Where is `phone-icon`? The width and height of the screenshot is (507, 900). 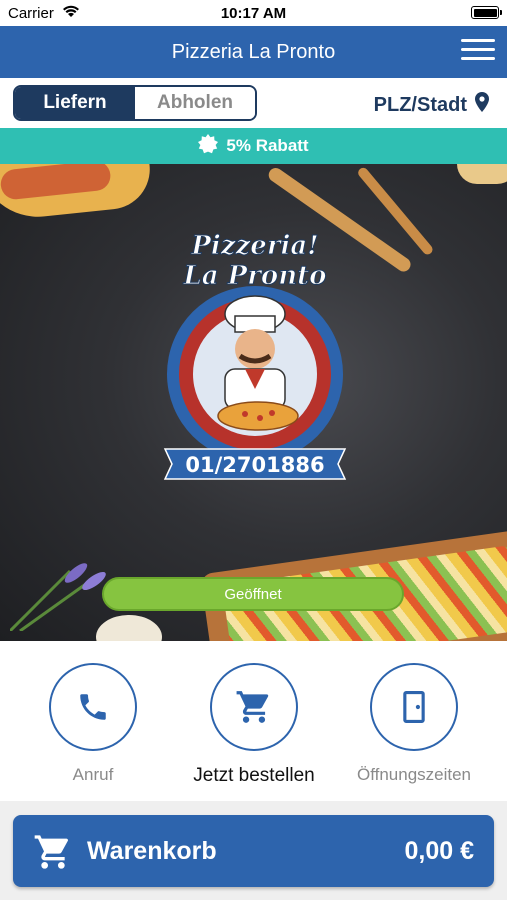
phone-icon is located at coordinates (93, 707).